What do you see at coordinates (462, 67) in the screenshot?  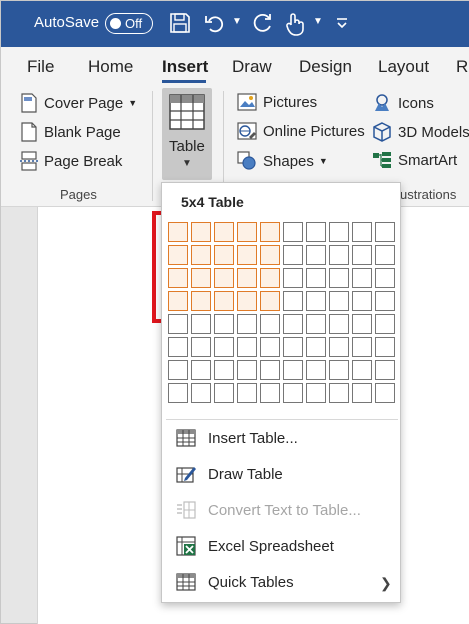 I see `tab-references: R` at bounding box center [462, 67].